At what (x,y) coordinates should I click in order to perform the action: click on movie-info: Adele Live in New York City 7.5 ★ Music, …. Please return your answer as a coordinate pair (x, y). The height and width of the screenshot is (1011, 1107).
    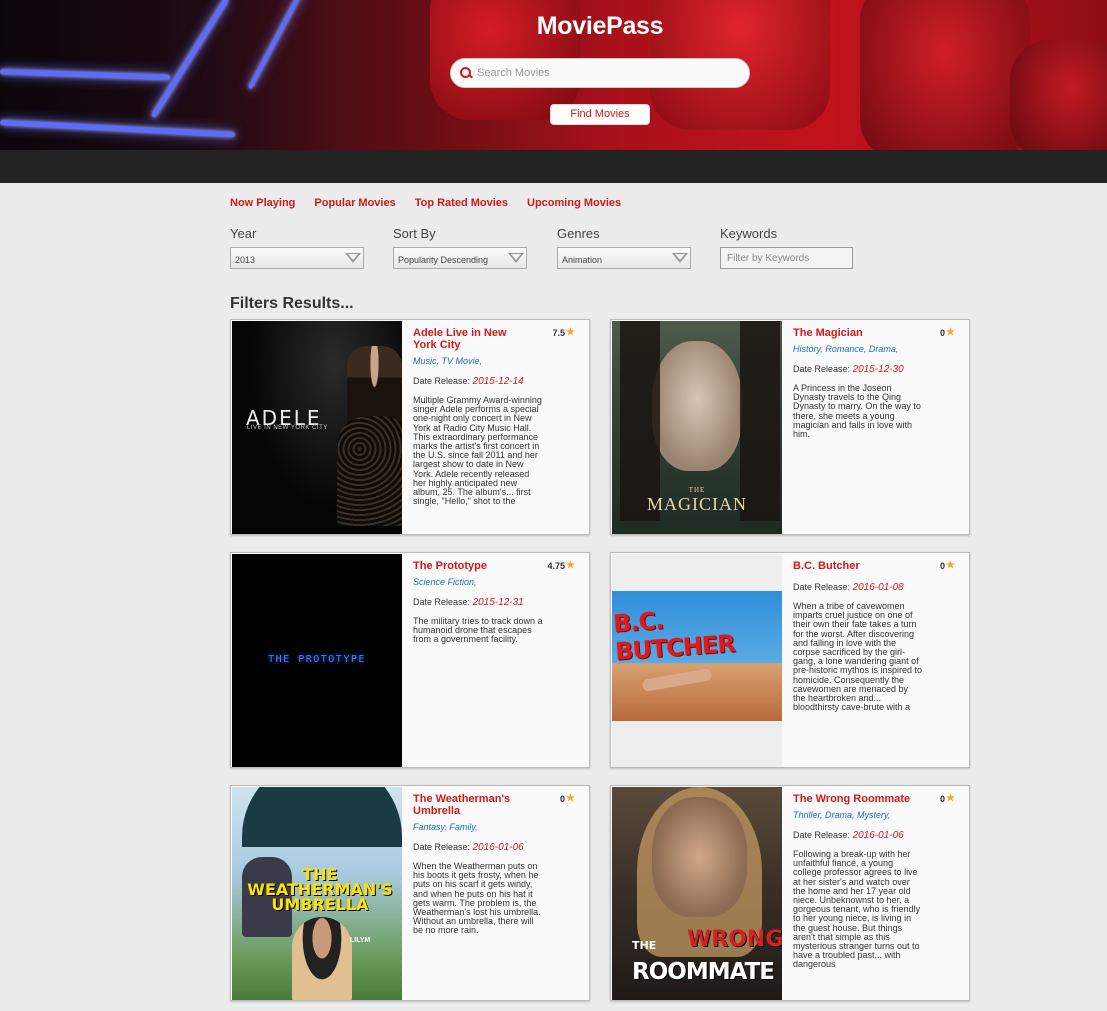
    Looking at the image, I should click on (498, 416).